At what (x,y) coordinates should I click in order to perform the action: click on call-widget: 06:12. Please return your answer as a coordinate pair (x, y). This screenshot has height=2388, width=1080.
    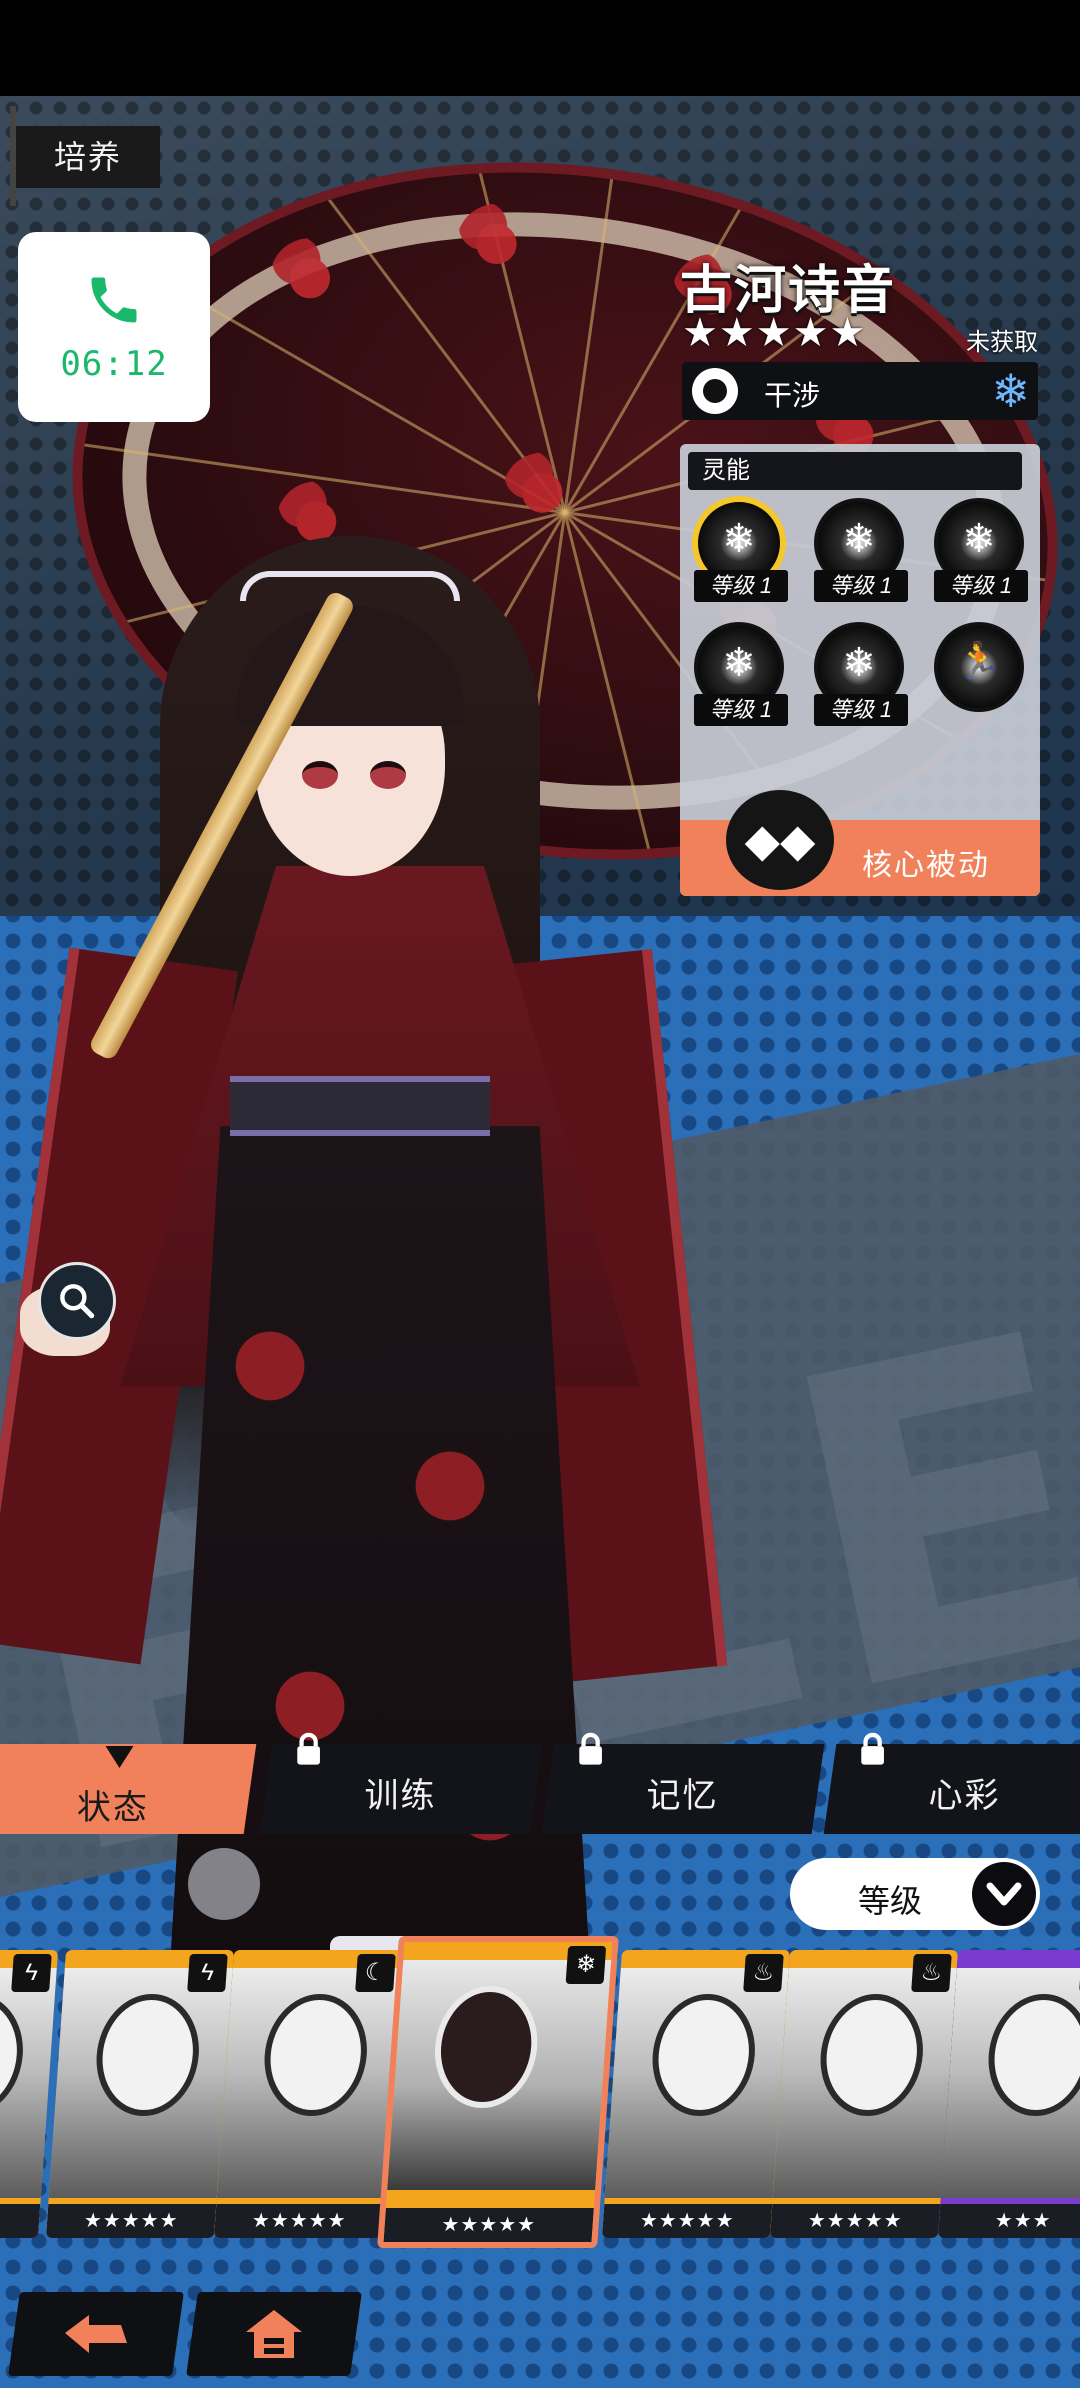
    Looking at the image, I should click on (114, 327).